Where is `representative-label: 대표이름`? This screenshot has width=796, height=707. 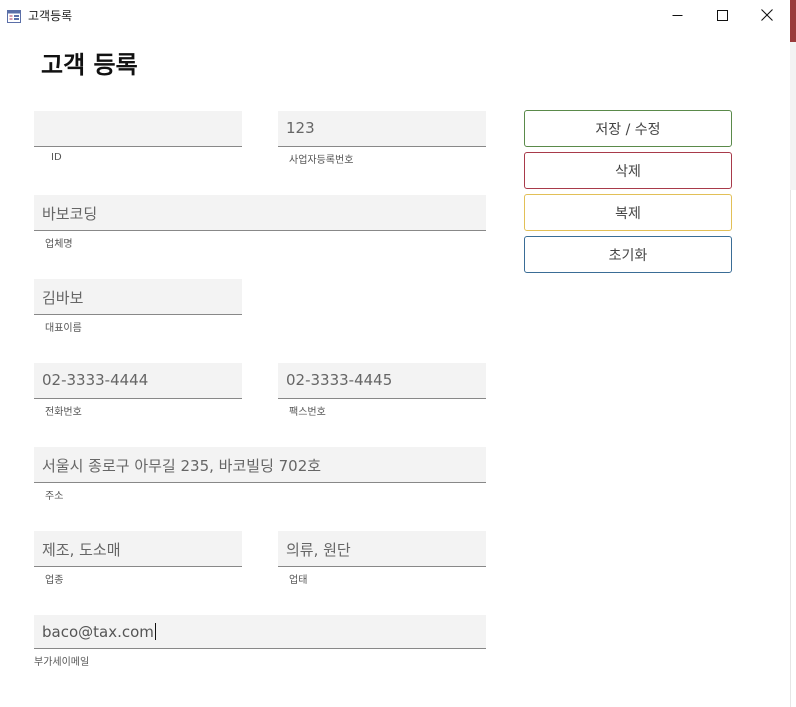
representative-label: 대표이름 is located at coordinates (63, 328).